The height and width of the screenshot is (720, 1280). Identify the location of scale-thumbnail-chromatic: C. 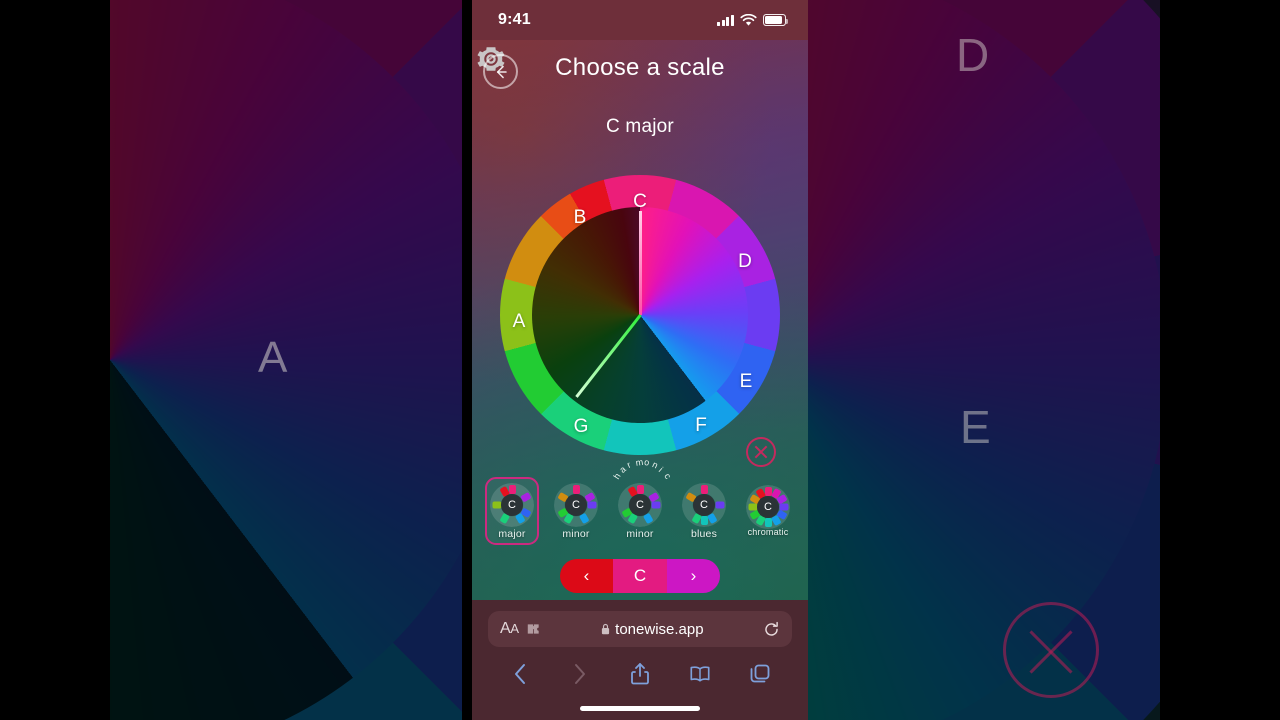
(768, 507).